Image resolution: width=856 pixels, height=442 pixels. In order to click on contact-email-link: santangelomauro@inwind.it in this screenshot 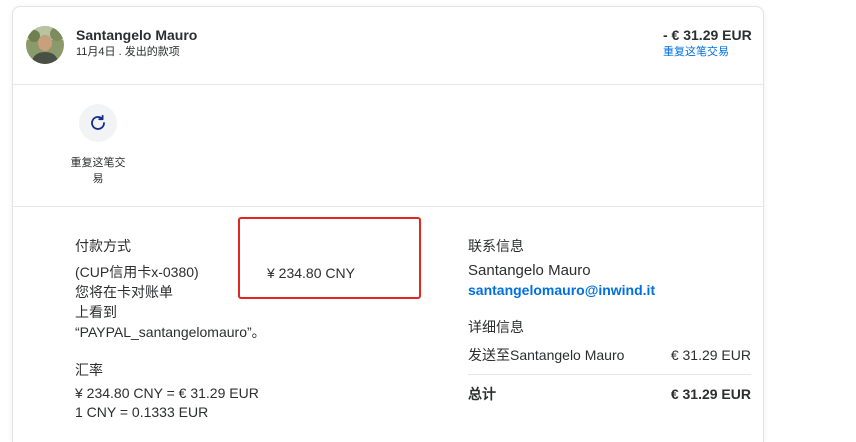, I will do `click(609, 290)`.